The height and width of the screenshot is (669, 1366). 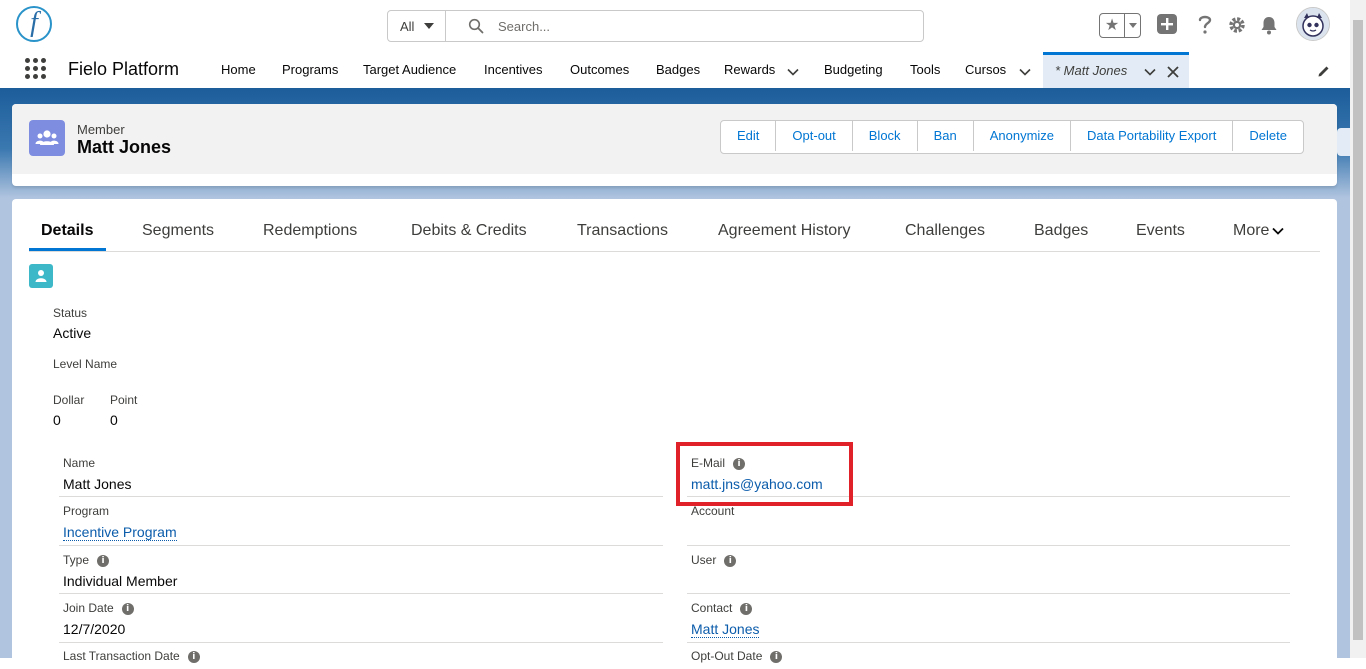 What do you see at coordinates (764, 474) in the screenshot?
I see `email-highlight-box` at bounding box center [764, 474].